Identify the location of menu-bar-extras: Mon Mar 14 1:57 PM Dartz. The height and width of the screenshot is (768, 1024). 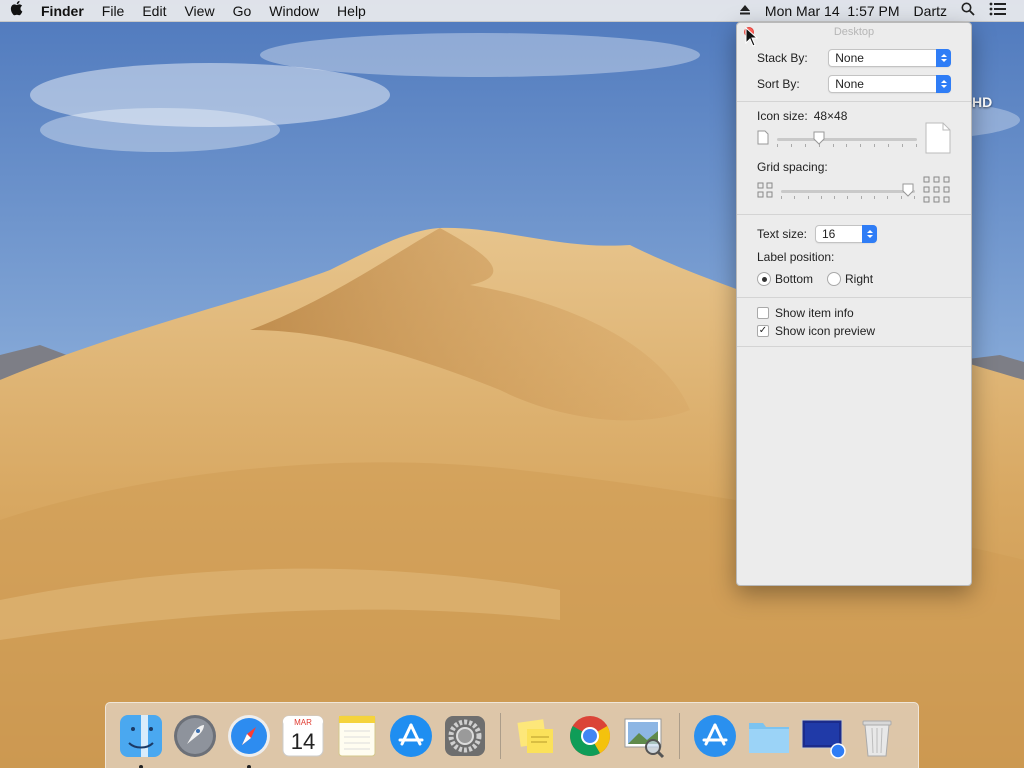
(878, 11).